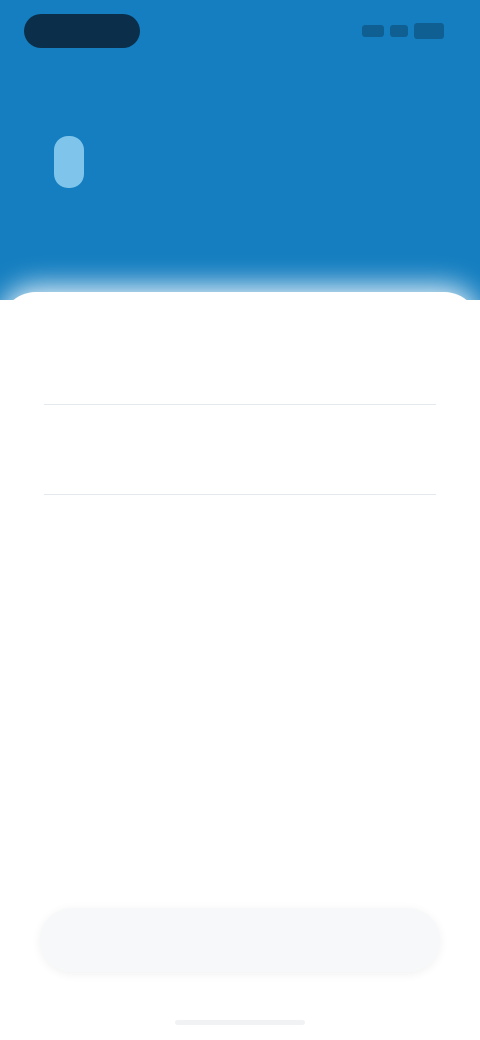  Describe the element at coordinates (240, 30) in the screenshot. I see `status-bar` at that location.